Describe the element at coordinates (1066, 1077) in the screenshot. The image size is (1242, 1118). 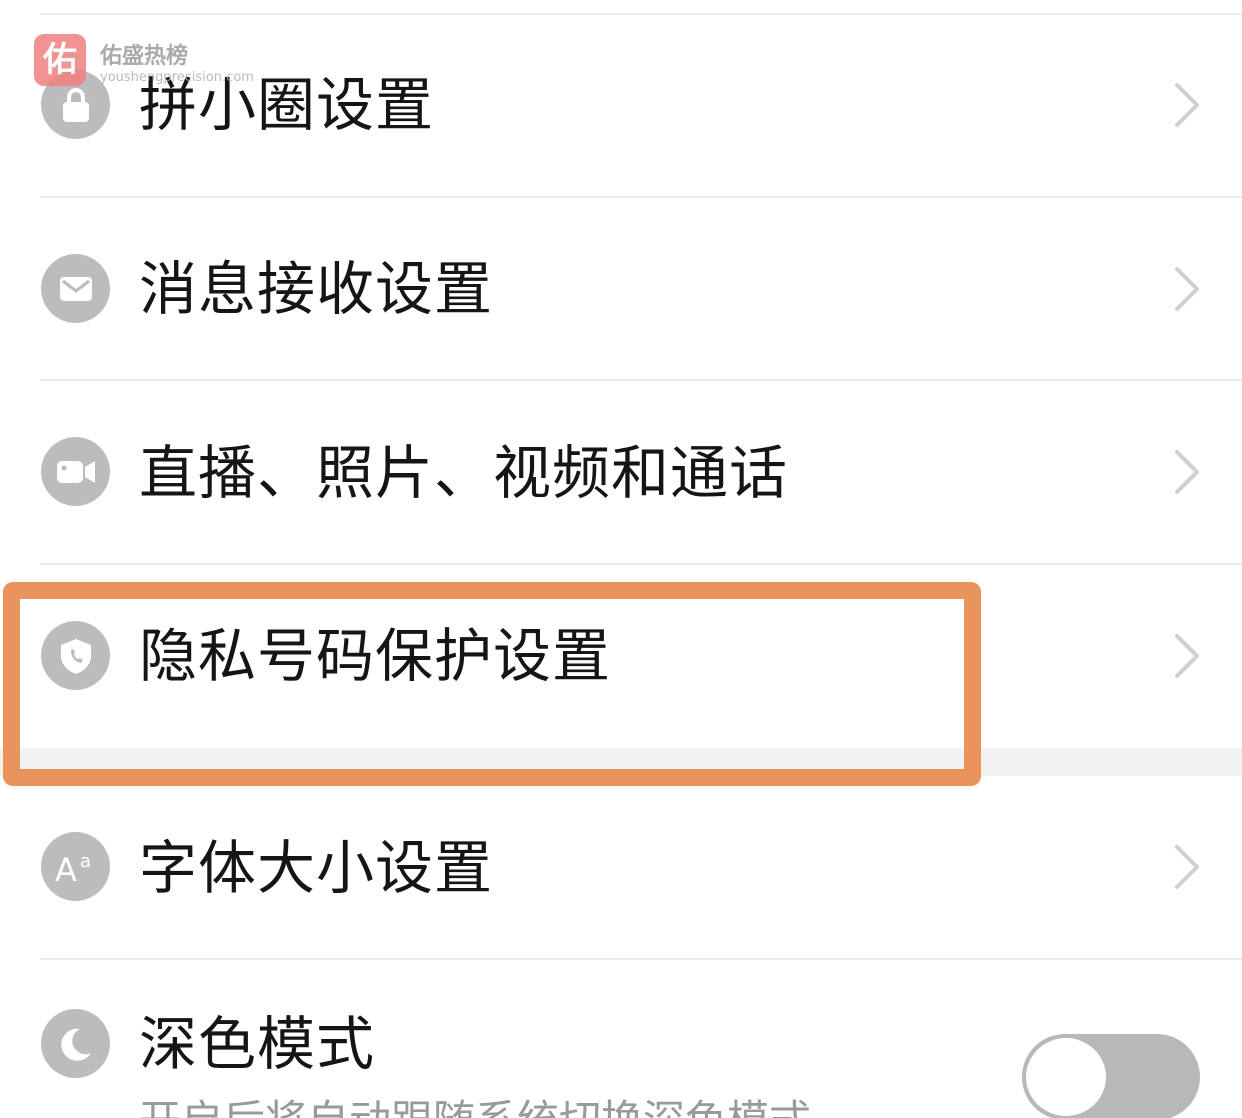
I see `toggle-knob` at that location.